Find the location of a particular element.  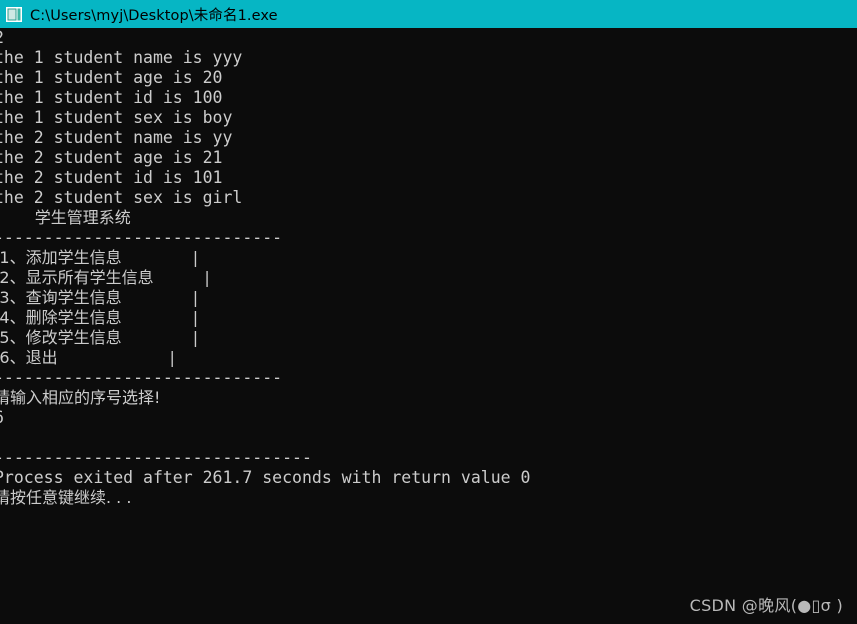

console-line: |5、修改学生信息 | is located at coordinates (99, 337).